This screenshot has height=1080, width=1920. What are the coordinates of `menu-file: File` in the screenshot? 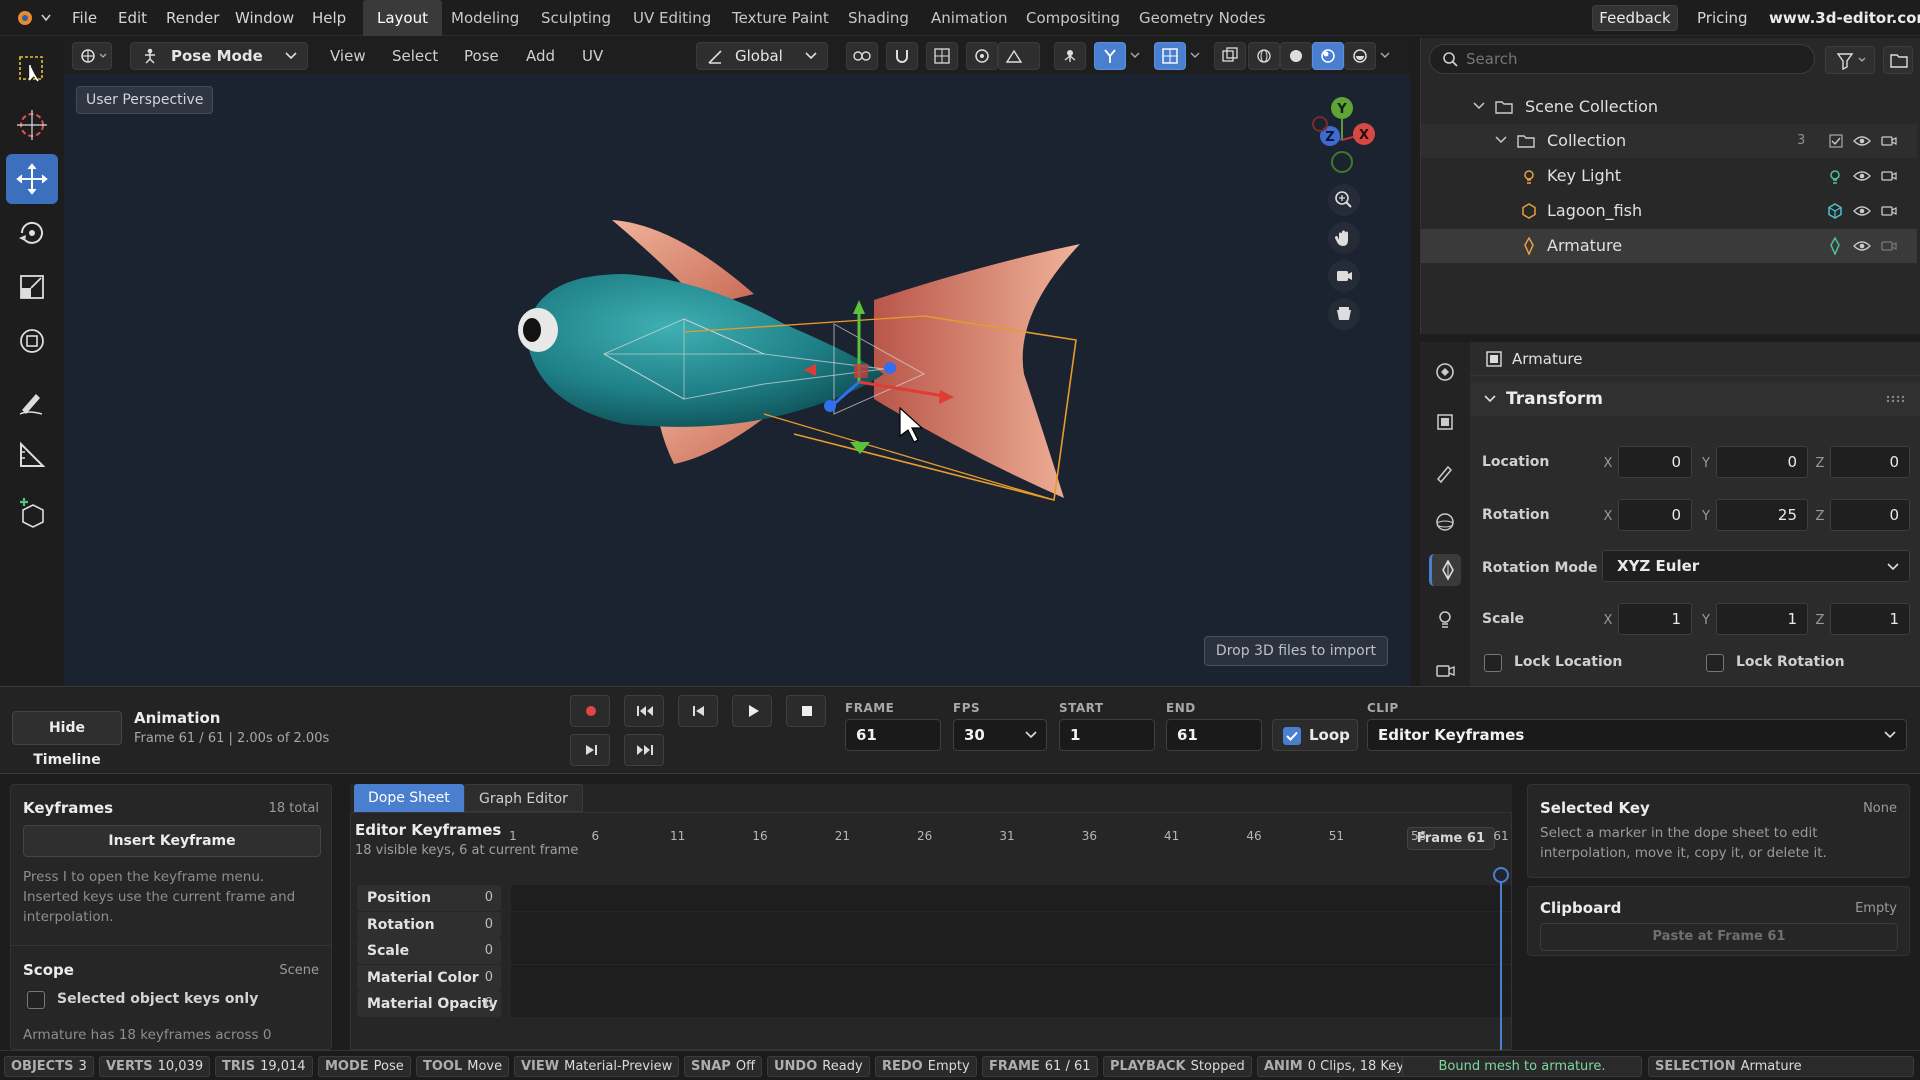 It's located at (84, 18).